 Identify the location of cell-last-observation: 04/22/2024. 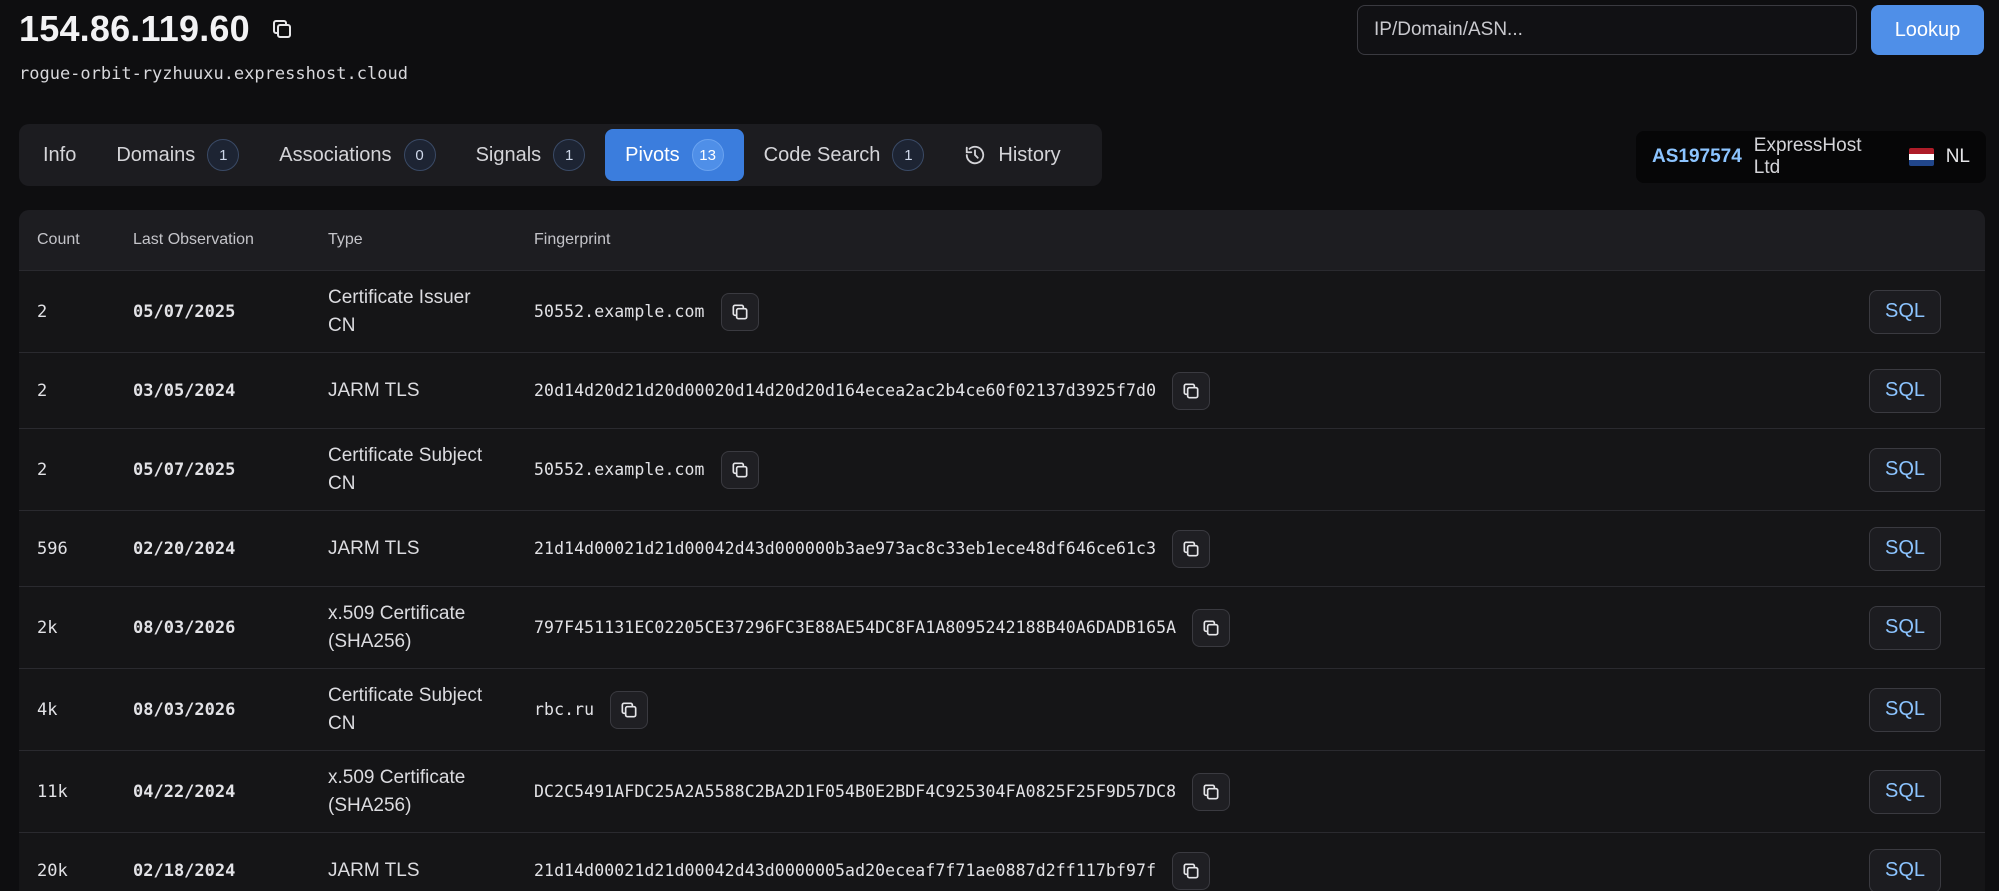
(184, 791).